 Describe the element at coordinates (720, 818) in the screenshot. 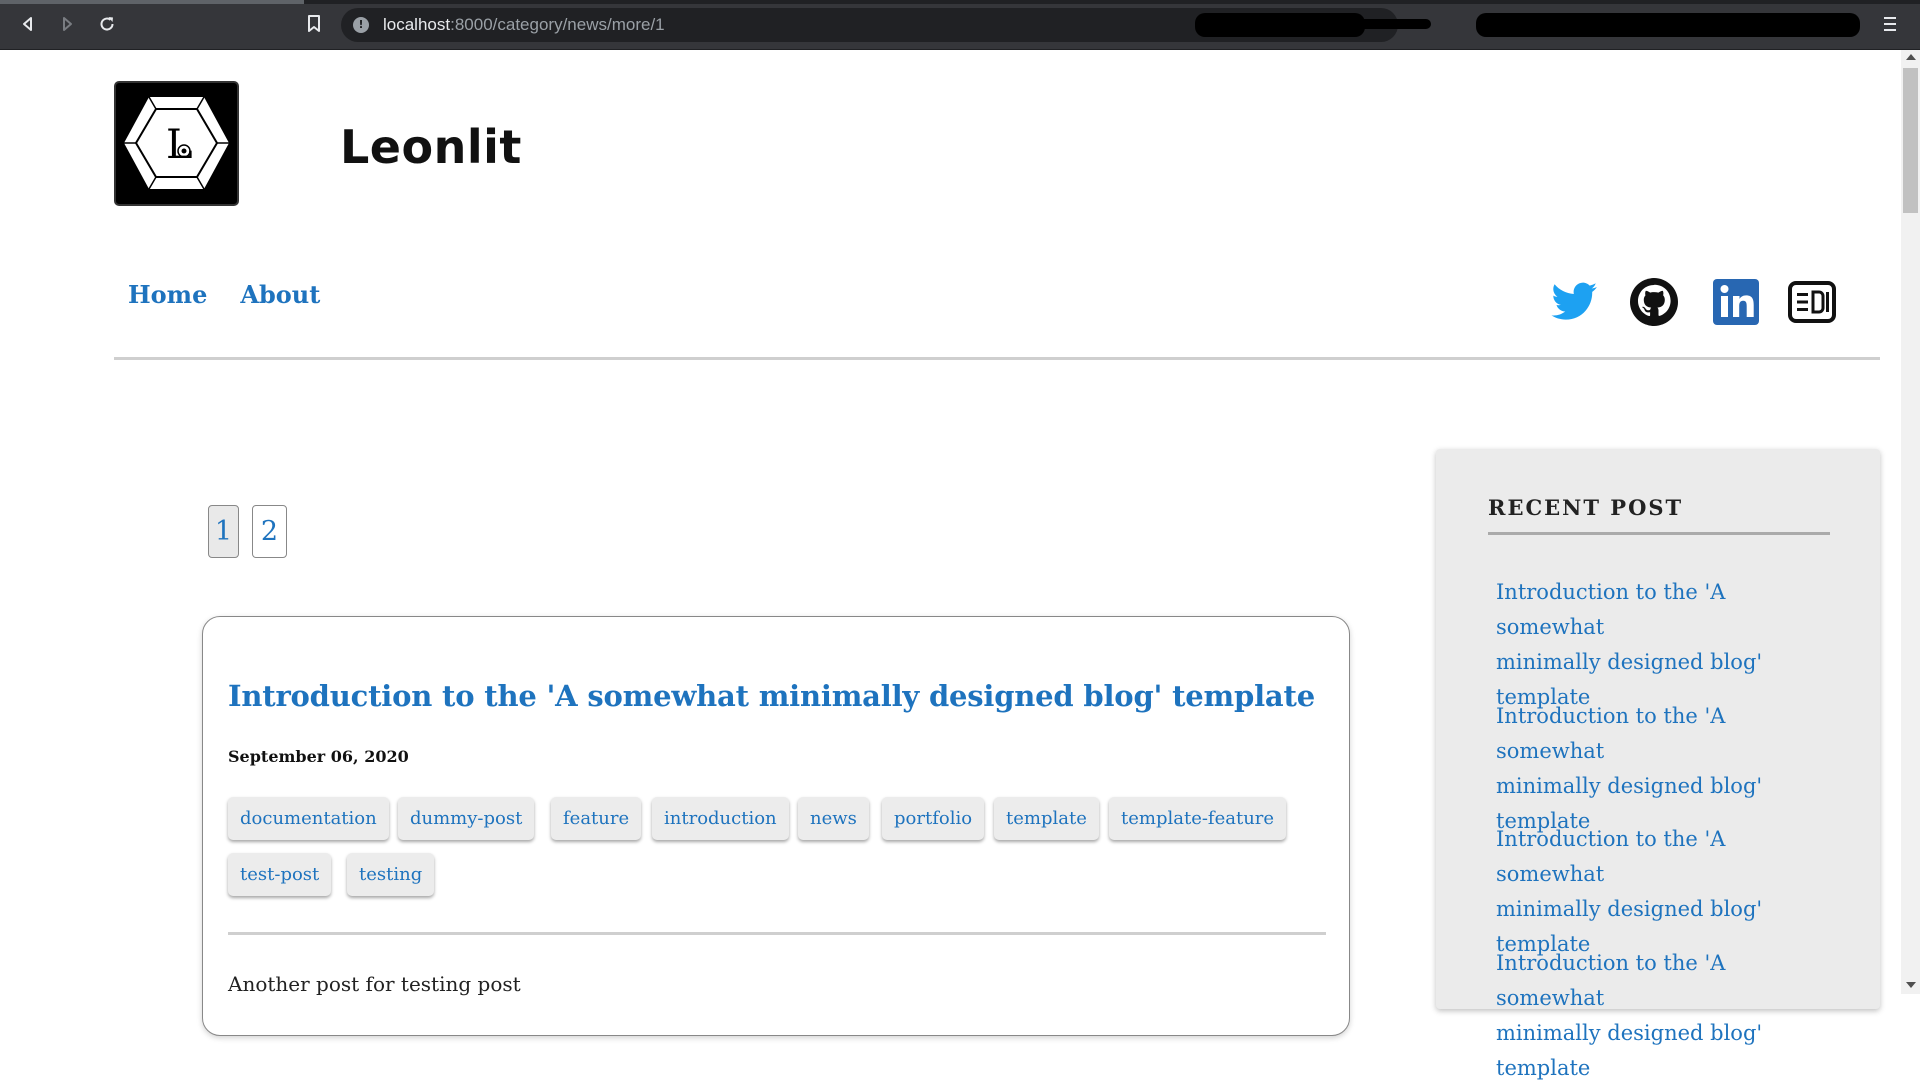

I see `tag-introduction: introduction` at that location.